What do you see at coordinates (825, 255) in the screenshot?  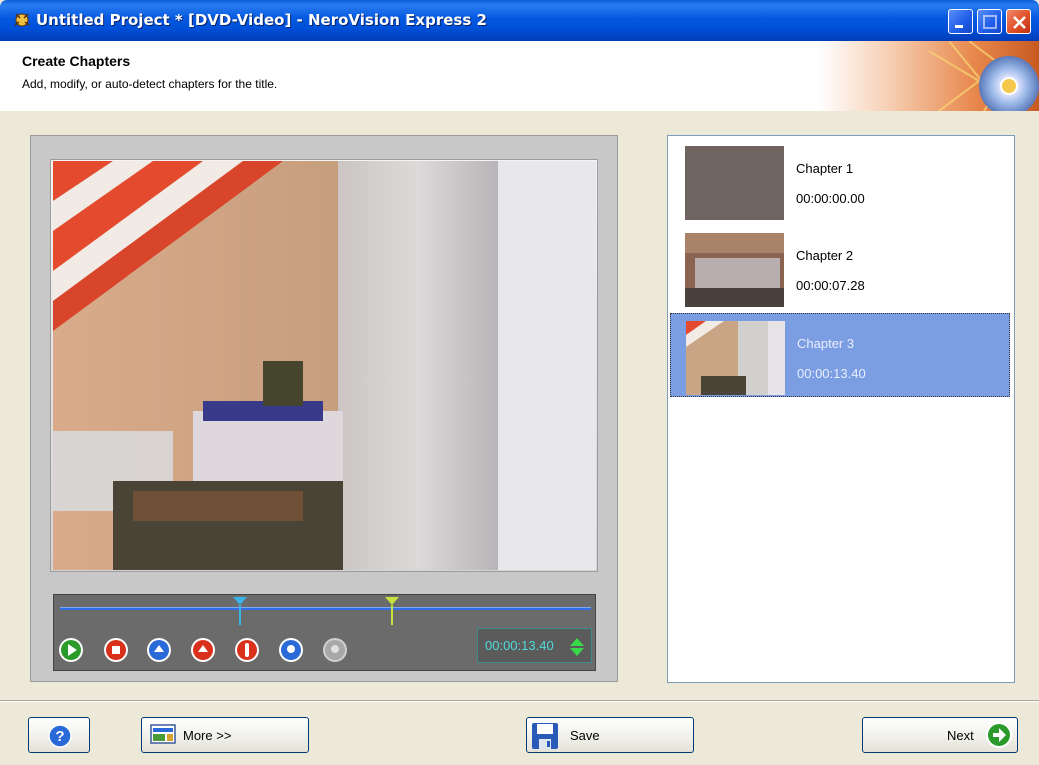 I see `chapter-name: Chapter 2` at bounding box center [825, 255].